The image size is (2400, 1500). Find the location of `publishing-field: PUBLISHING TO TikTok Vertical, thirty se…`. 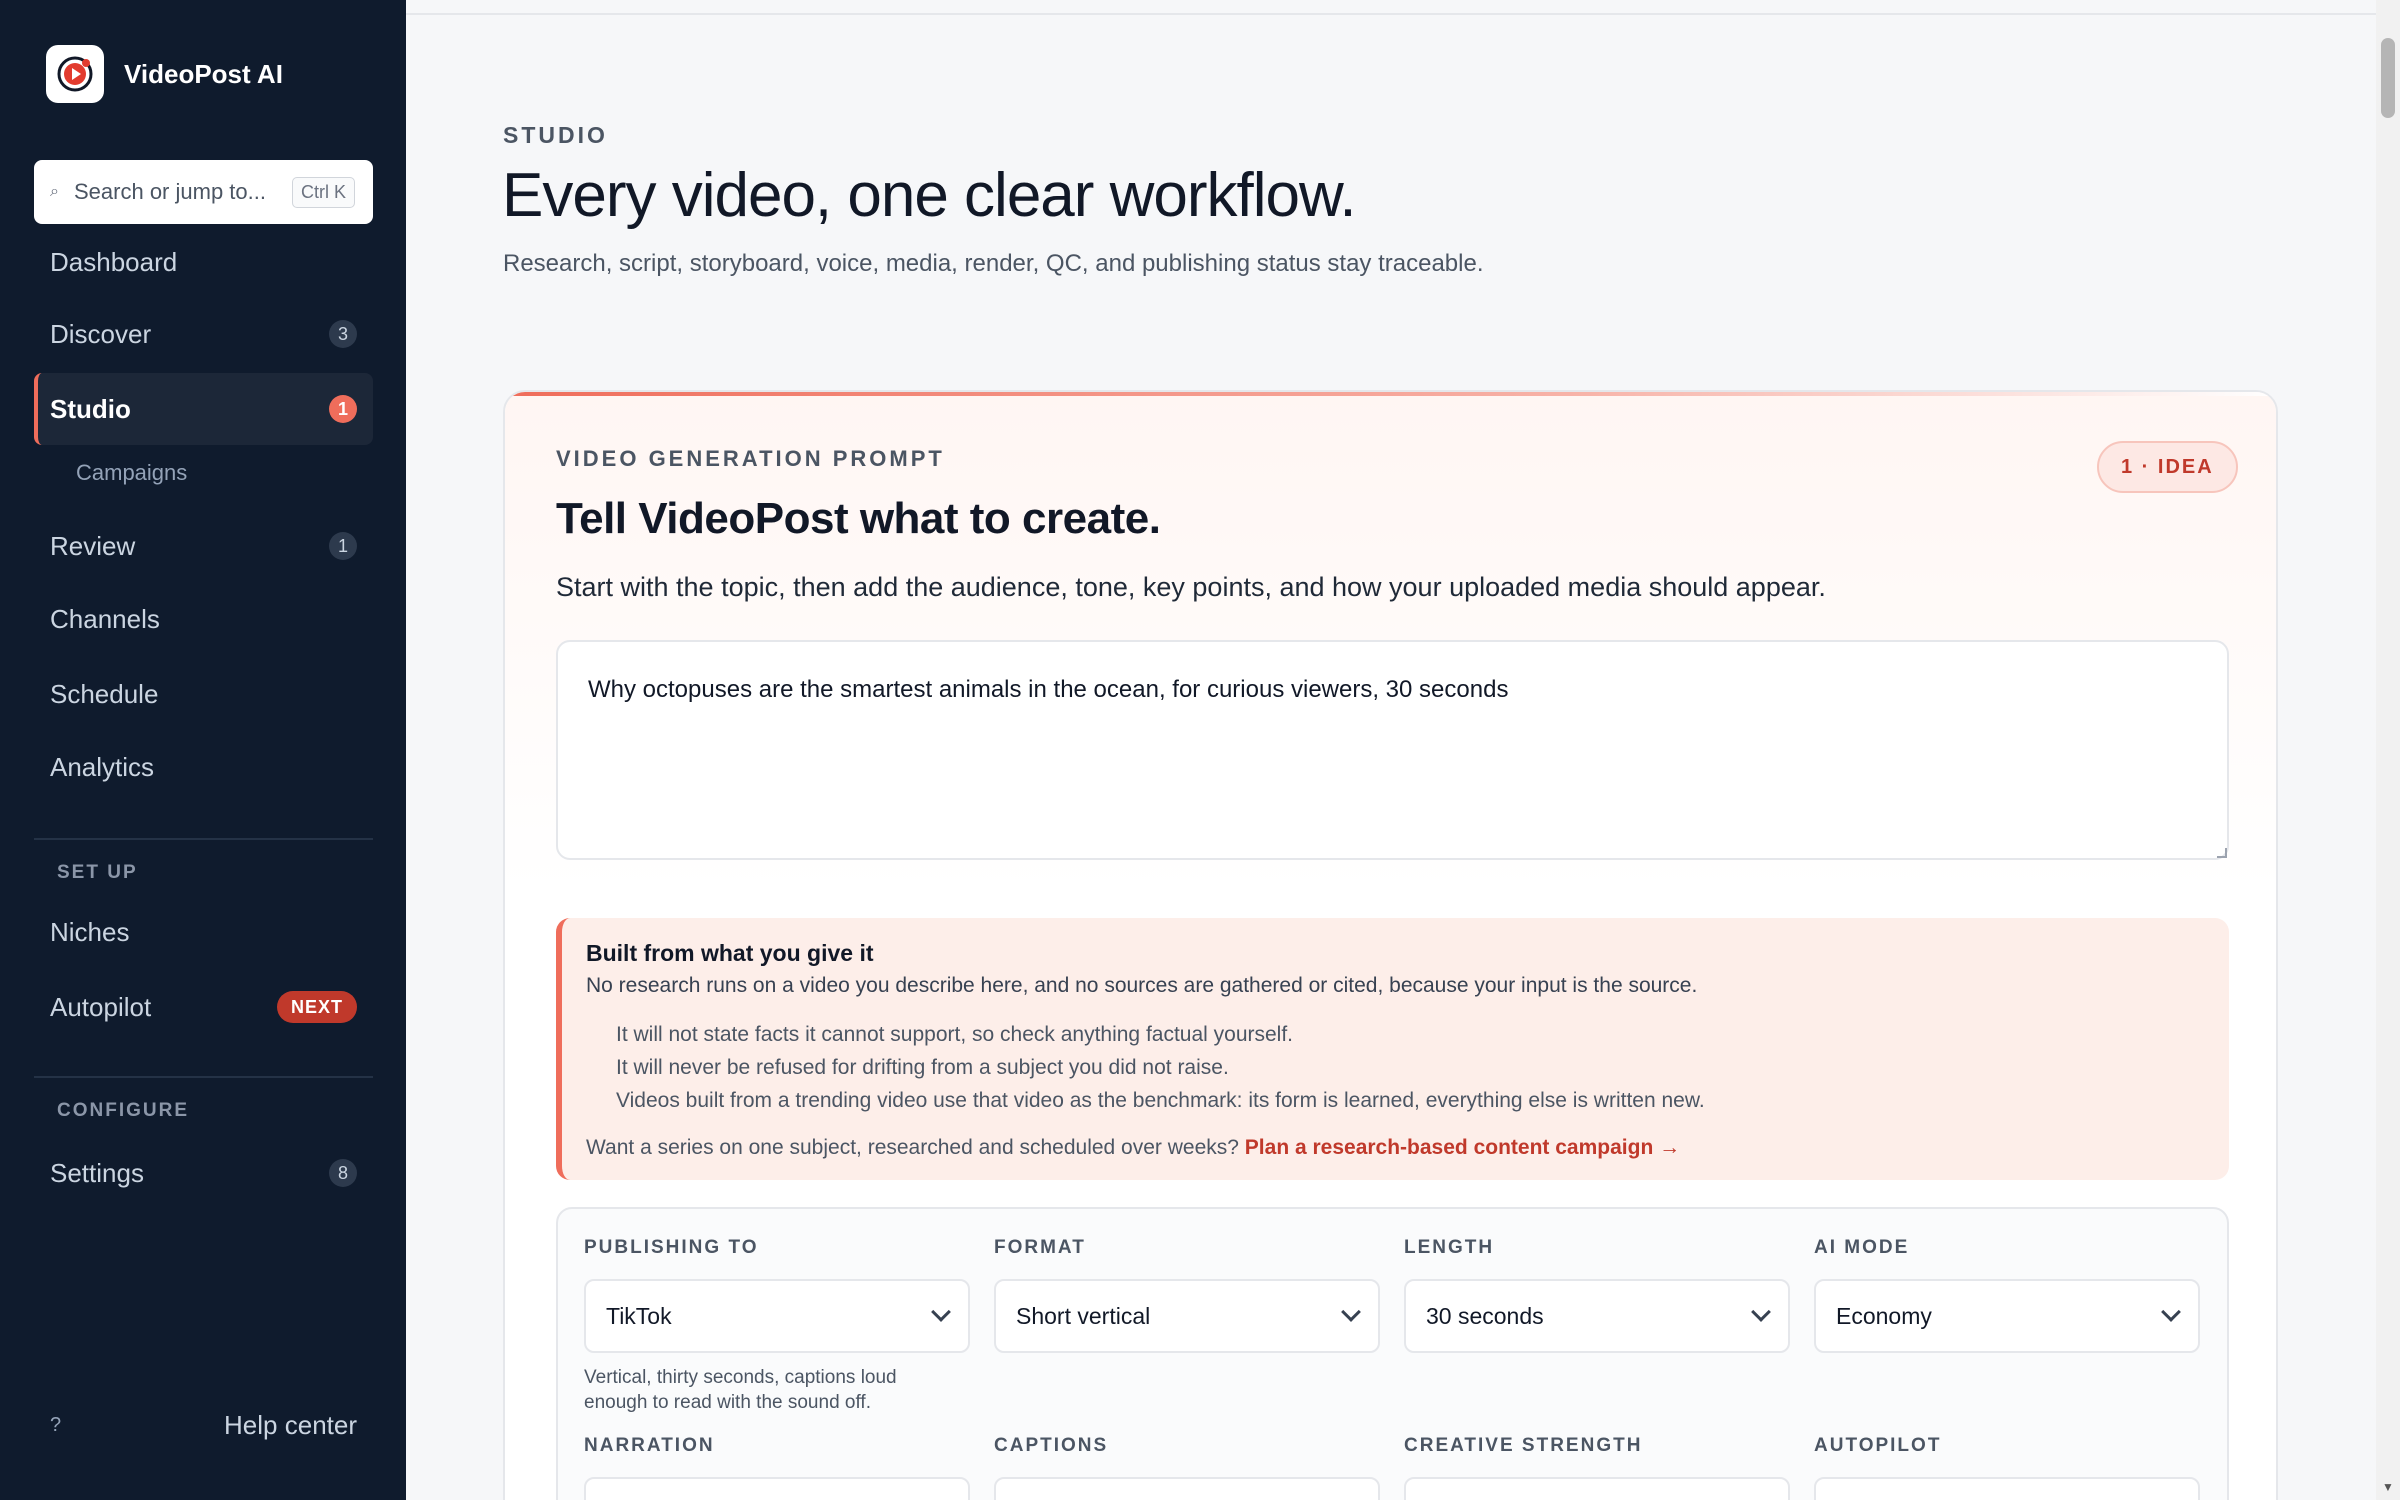

publishing-field: PUBLISHING TO TikTok Vertical, thirty se… is located at coordinates (777, 1326).